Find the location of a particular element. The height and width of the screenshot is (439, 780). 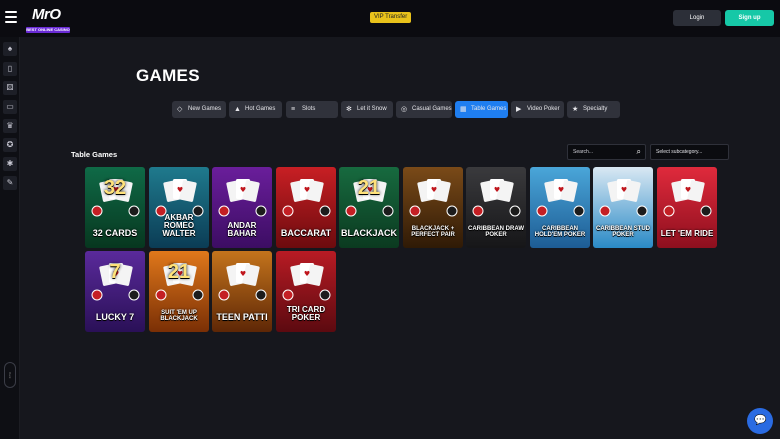

login-button: Login is located at coordinates (697, 18).